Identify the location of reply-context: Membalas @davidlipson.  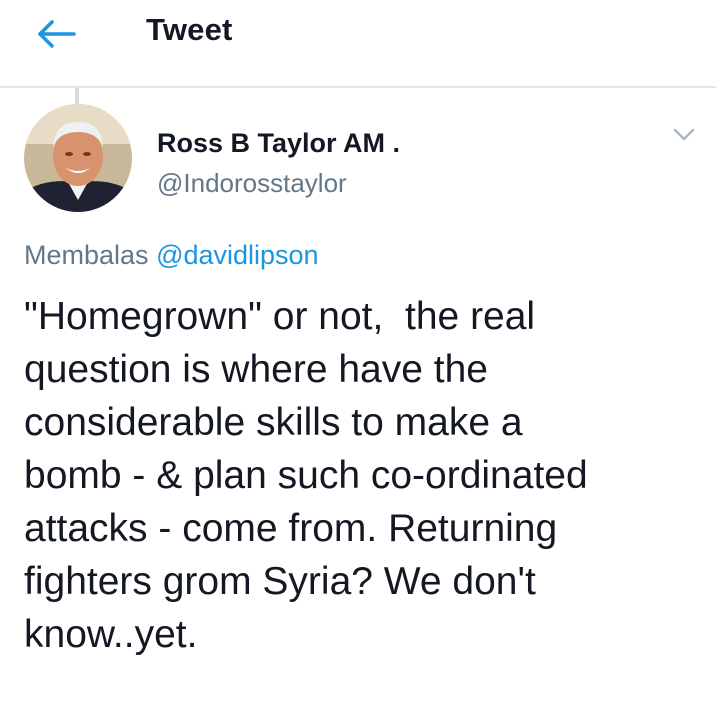
(171, 255).